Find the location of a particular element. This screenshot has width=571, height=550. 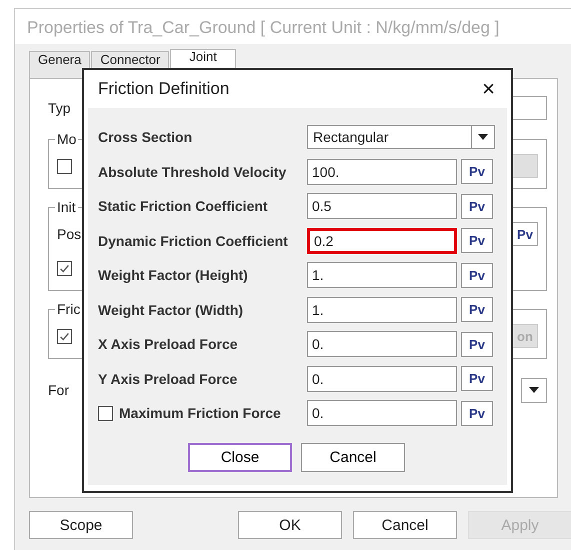

dialog-title: Friction Definition is located at coordinates (164, 89).